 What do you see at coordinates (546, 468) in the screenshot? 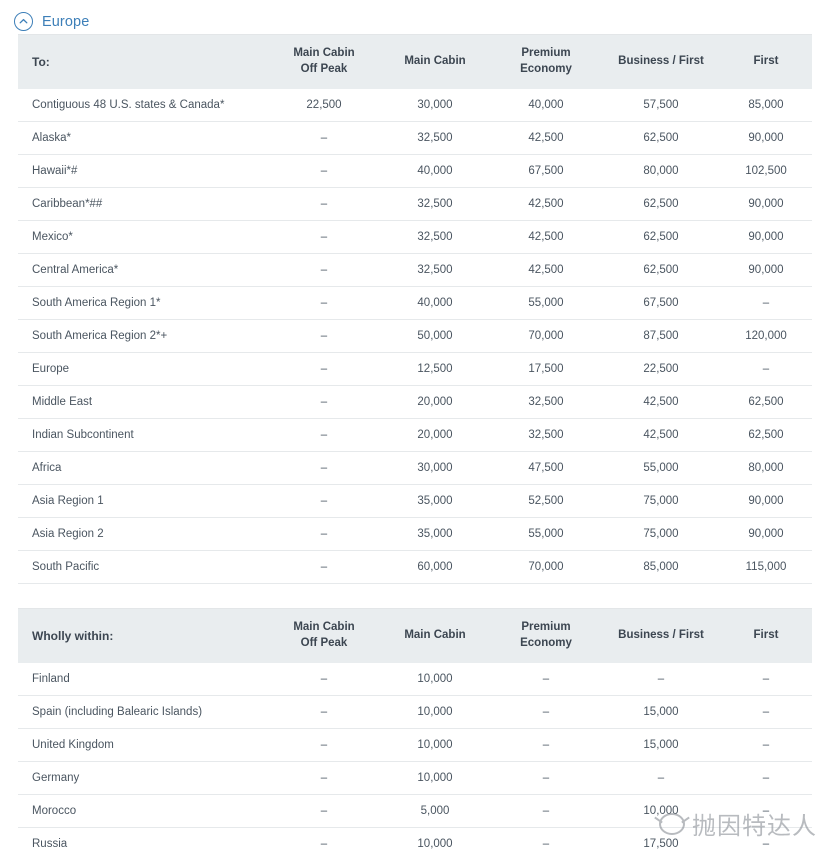
I see `cell-value: 47,500` at bounding box center [546, 468].